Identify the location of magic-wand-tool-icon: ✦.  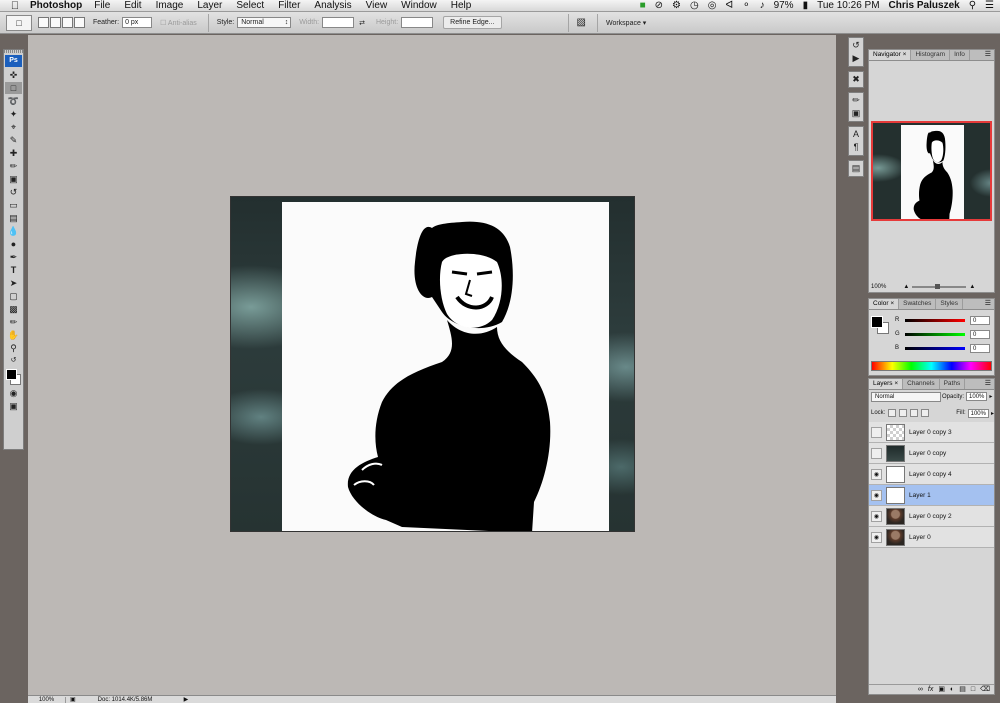
(13, 114).